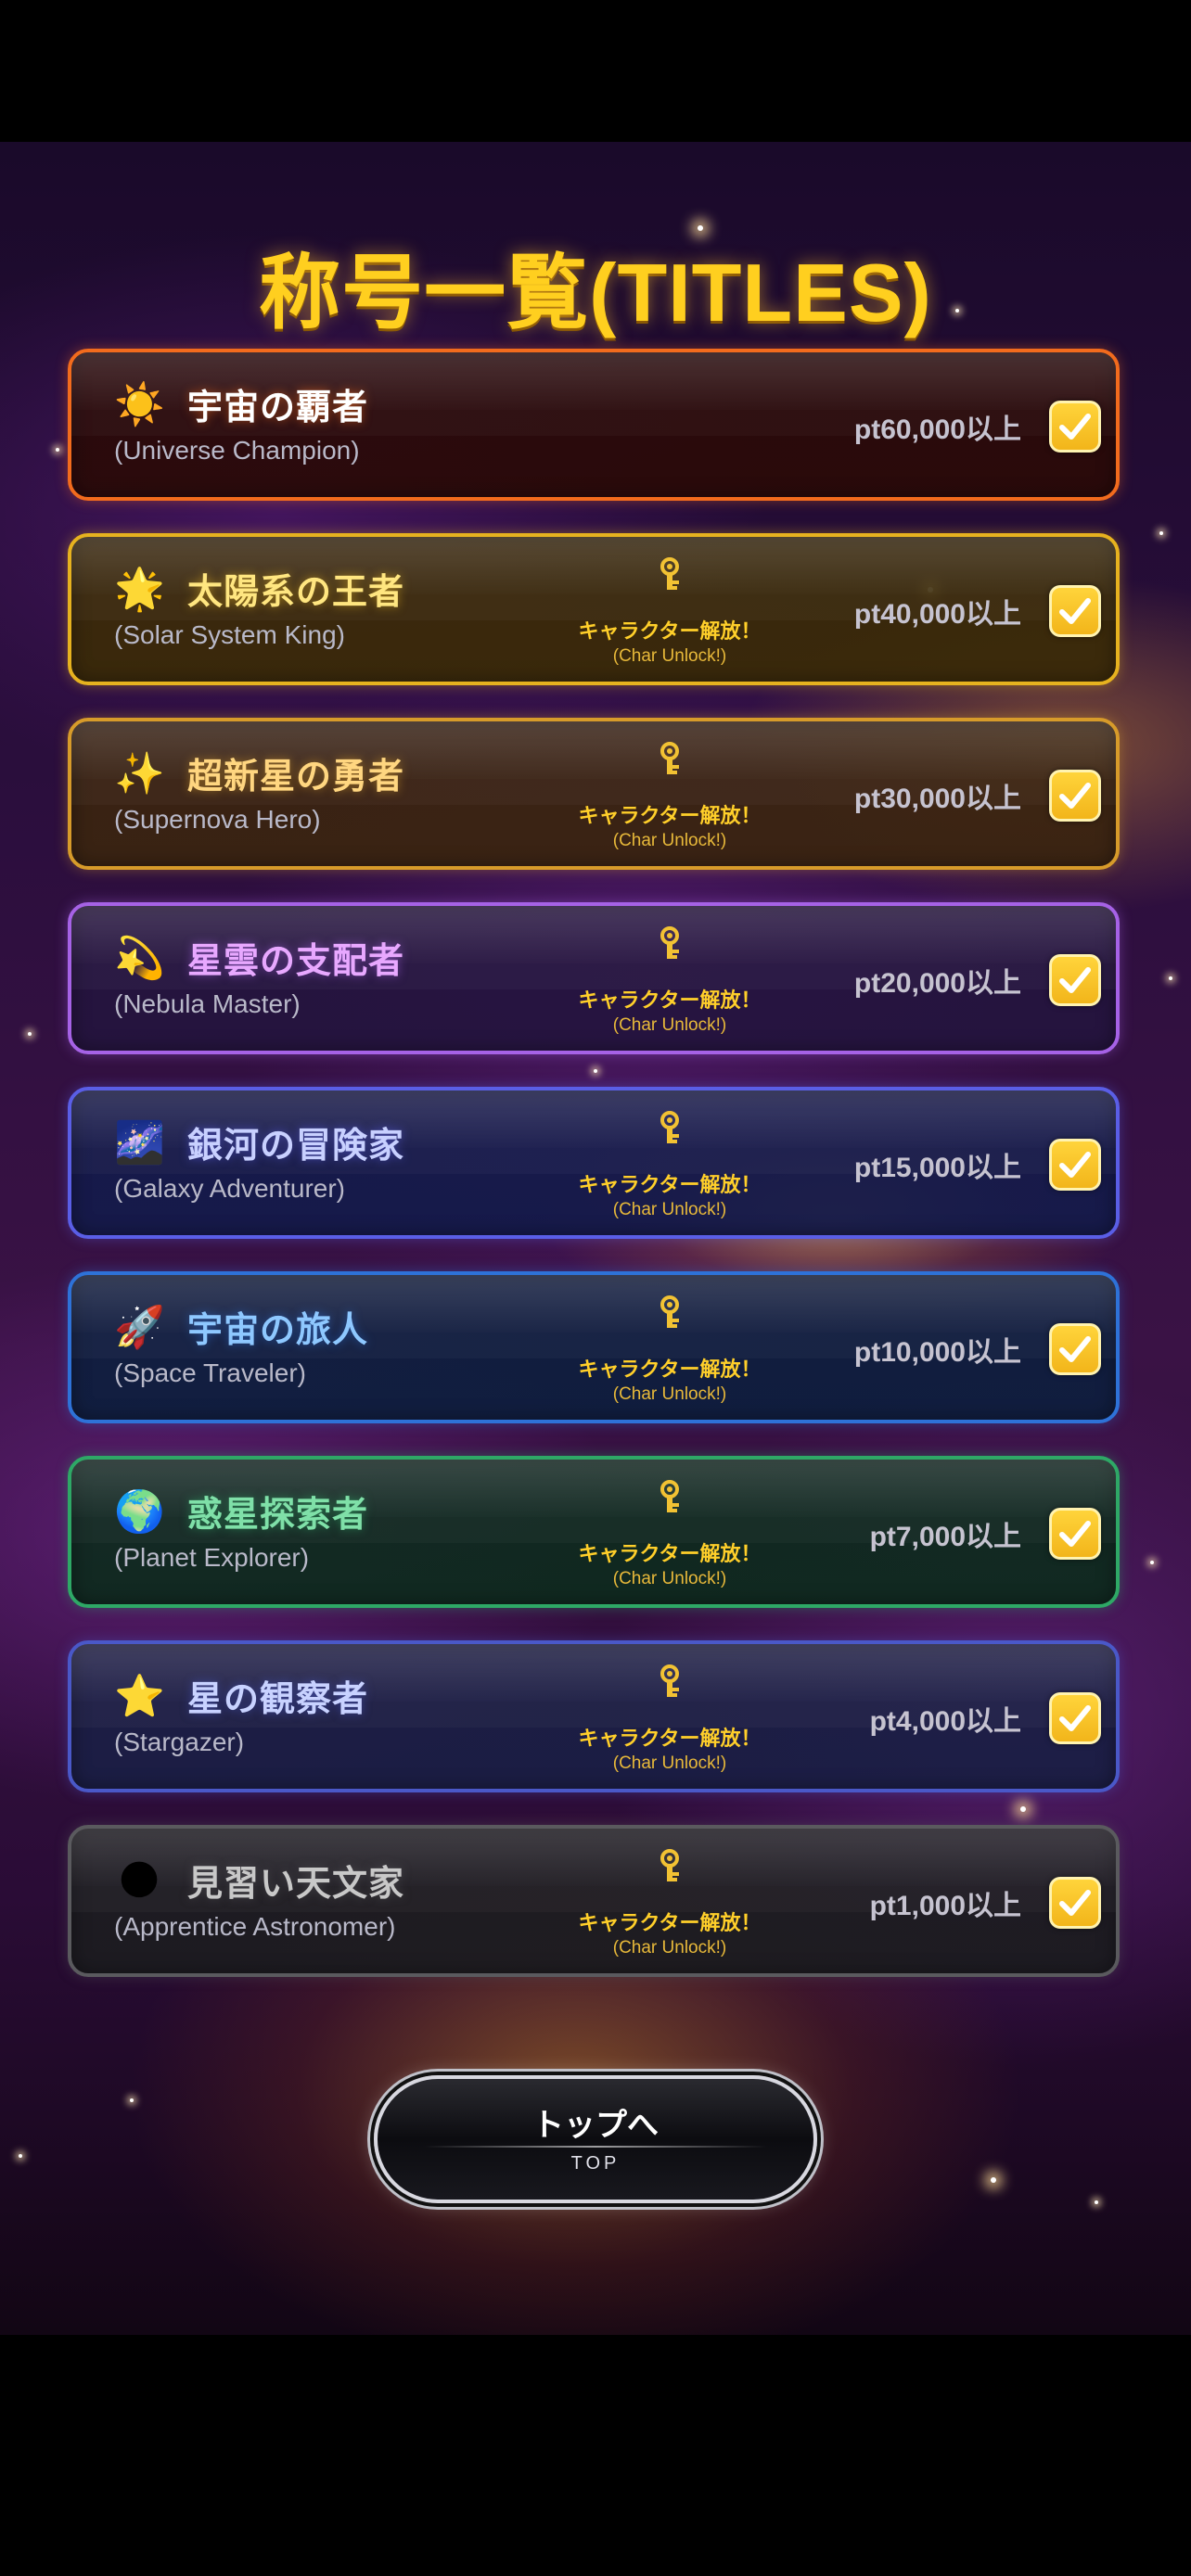 This screenshot has width=1191, height=2576. What do you see at coordinates (595, 292) in the screenshot?
I see `page-title: 称号一覧(TITLES)` at bounding box center [595, 292].